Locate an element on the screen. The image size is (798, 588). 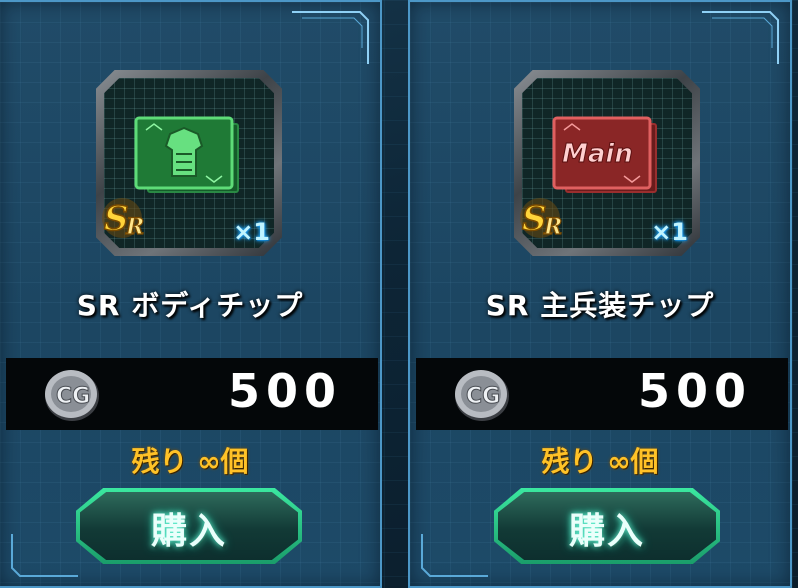
item-icon-frame: Main S R ×1 is located at coordinates (607, 163).